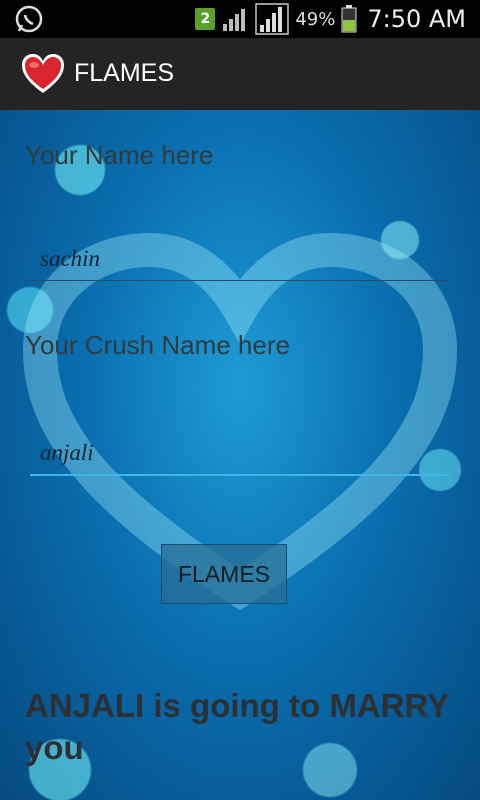 The width and height of the screenshot is (480, 800). I want to click on status-bar: 2 49% 7:50 AM, so click(240, 19).